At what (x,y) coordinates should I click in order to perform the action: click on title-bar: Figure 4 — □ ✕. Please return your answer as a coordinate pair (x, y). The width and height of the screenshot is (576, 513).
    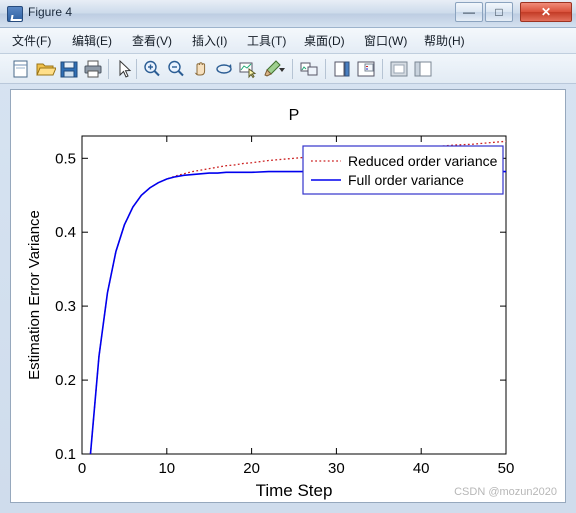
    Looking at the image, I should click on (288, 14).